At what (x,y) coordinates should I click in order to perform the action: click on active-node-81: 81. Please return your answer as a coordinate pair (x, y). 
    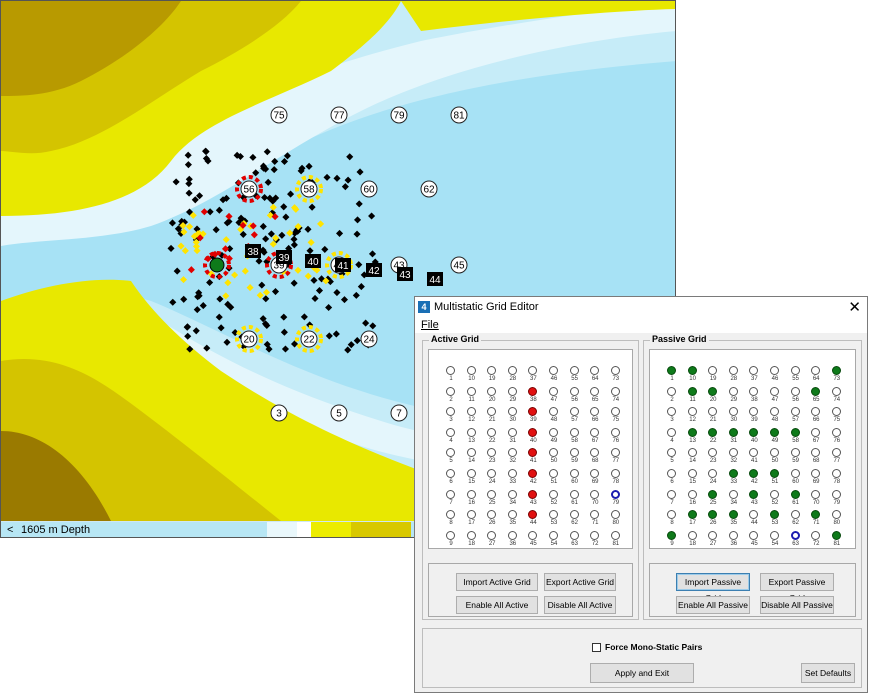
    Looking at the image, I should click on (616, 541).